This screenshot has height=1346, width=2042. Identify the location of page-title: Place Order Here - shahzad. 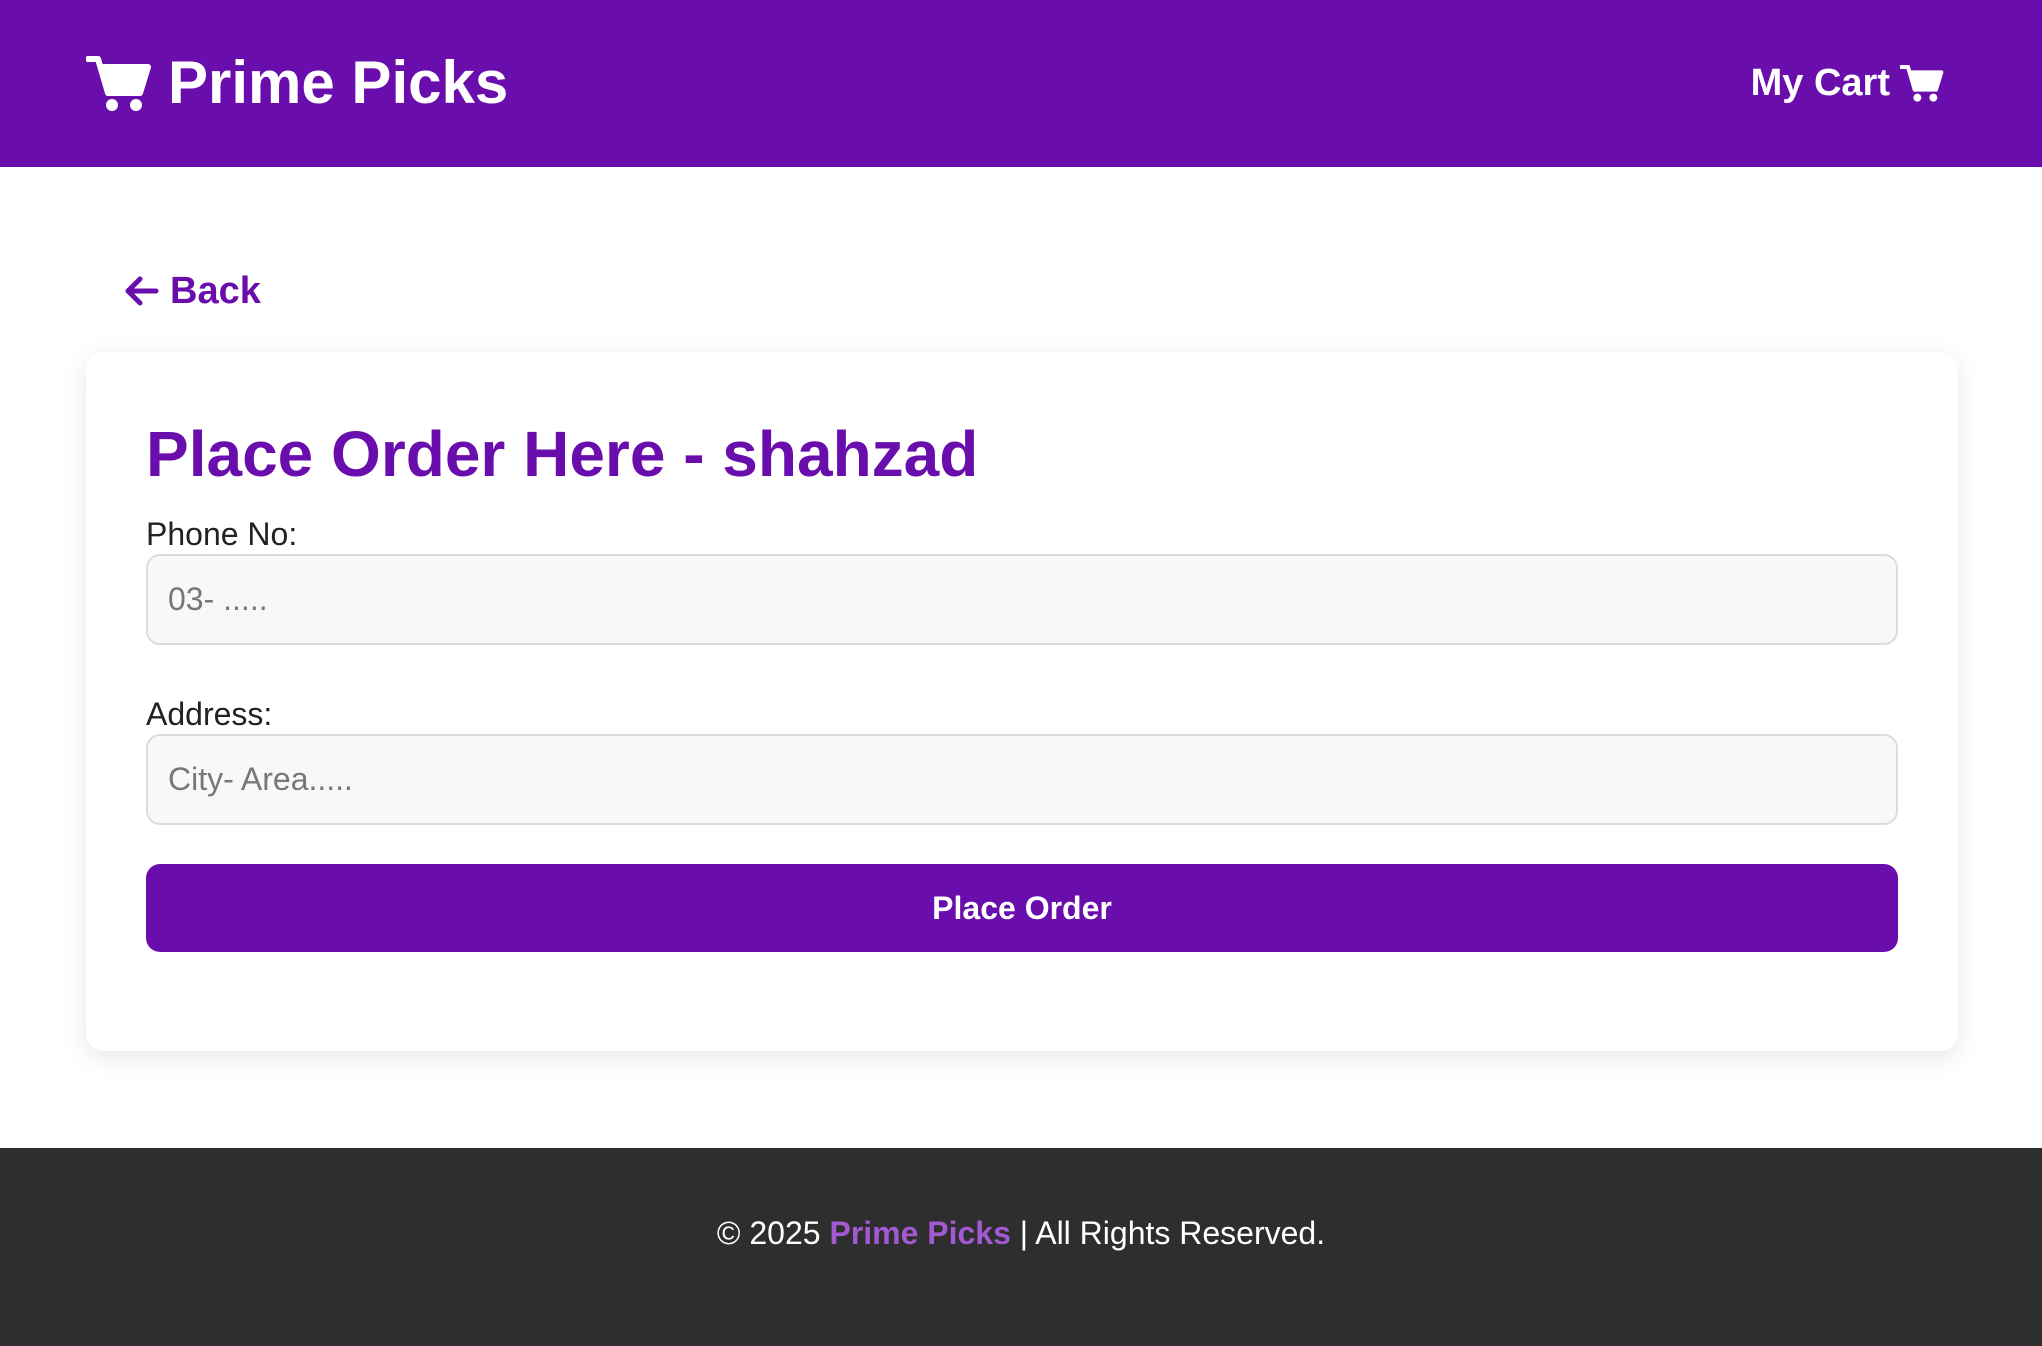
(562, 454).